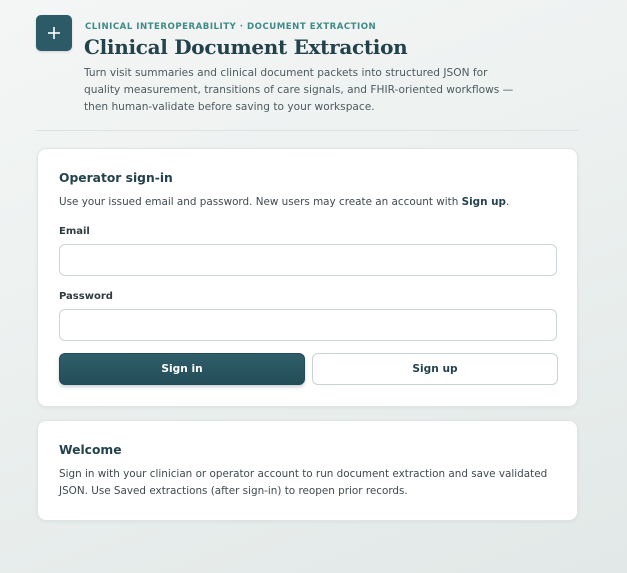 The height and width of the screenshot is (573, 627). I want to click on plus-icon, so click(54, 33).